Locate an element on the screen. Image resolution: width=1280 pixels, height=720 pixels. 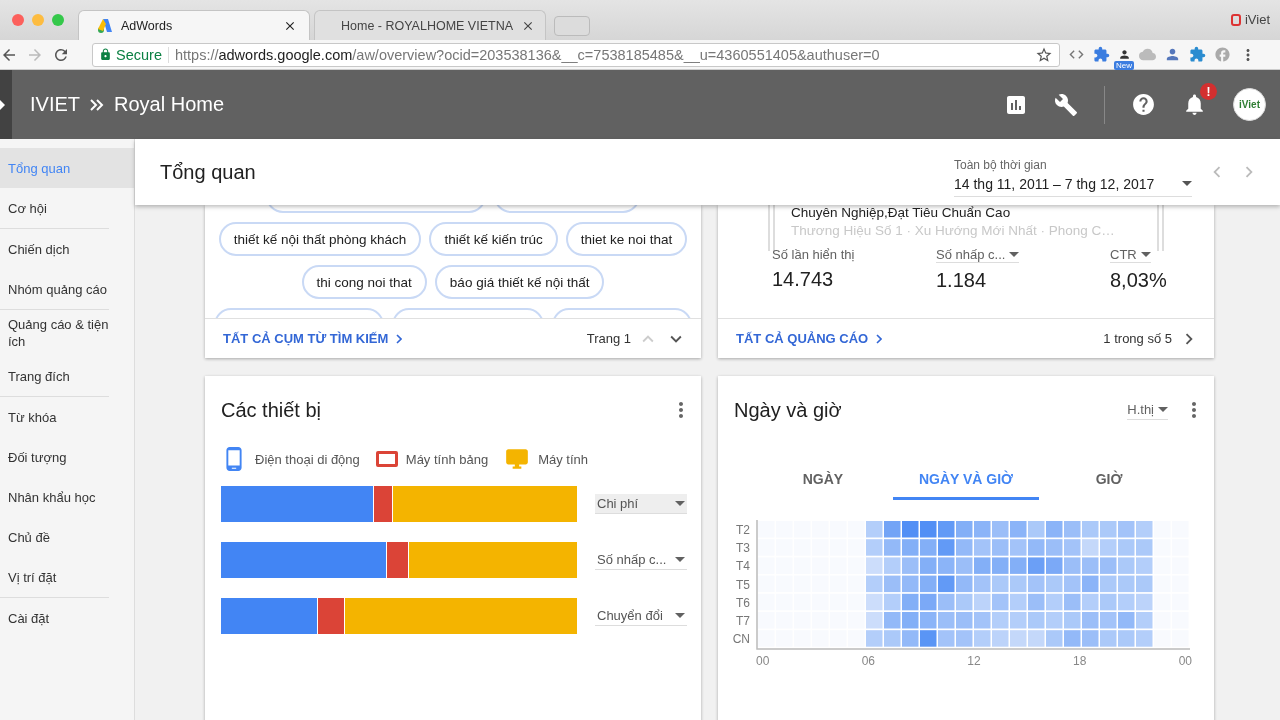
axis-label: T3 is located at coordinates (743, 549).